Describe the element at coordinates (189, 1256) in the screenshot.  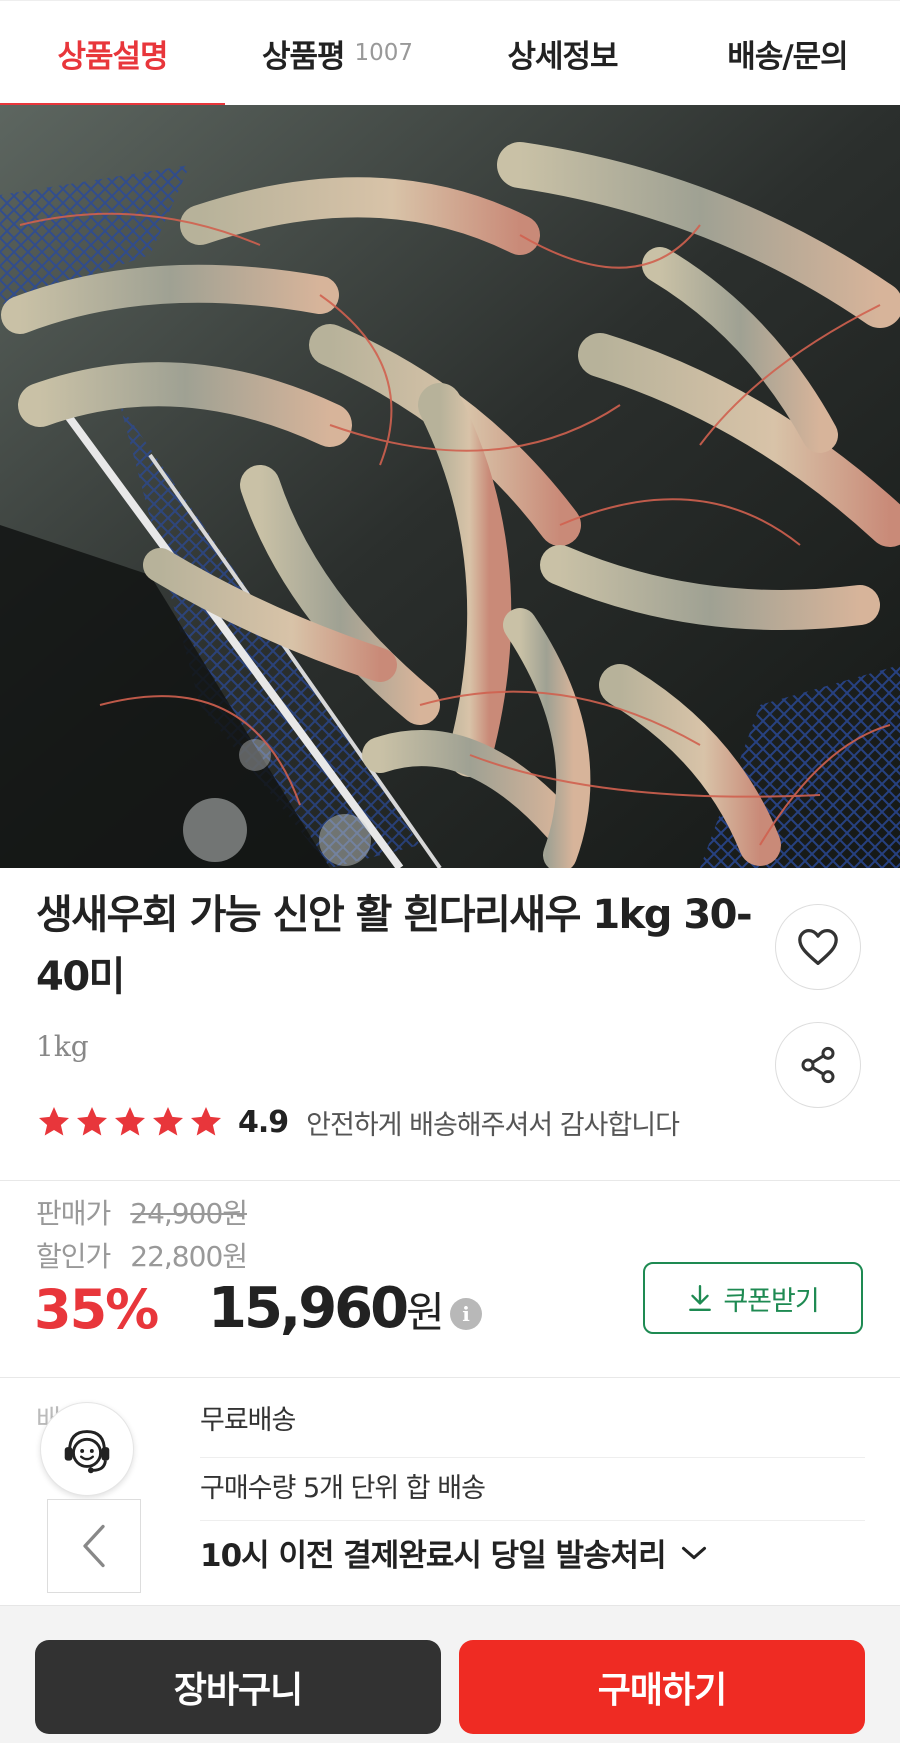
I see `discount-price: 22,800원` at that location.